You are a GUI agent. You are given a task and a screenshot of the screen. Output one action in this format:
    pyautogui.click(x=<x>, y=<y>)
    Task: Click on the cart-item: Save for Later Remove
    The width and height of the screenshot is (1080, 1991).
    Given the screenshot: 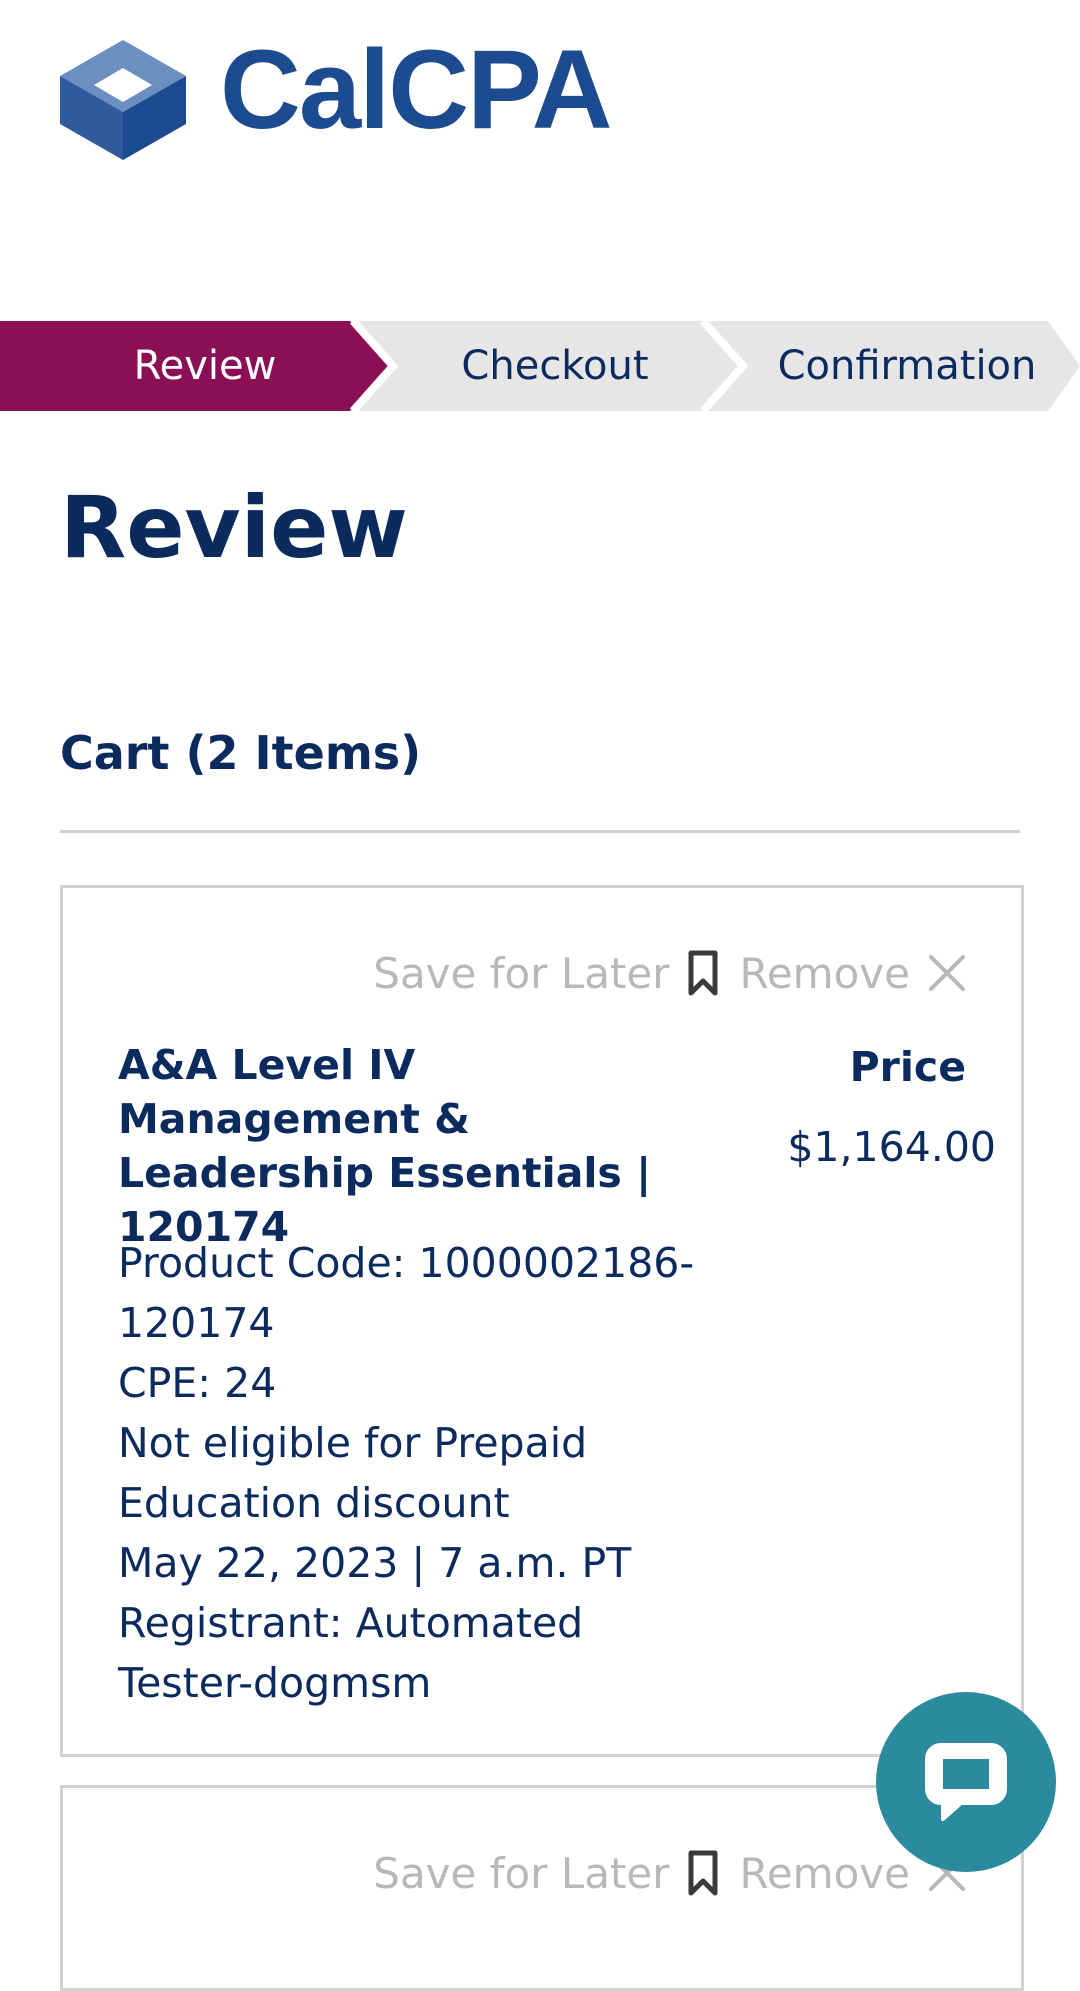 What is the action you would take?
    pyautogui.click(x=542, y=1888)
    